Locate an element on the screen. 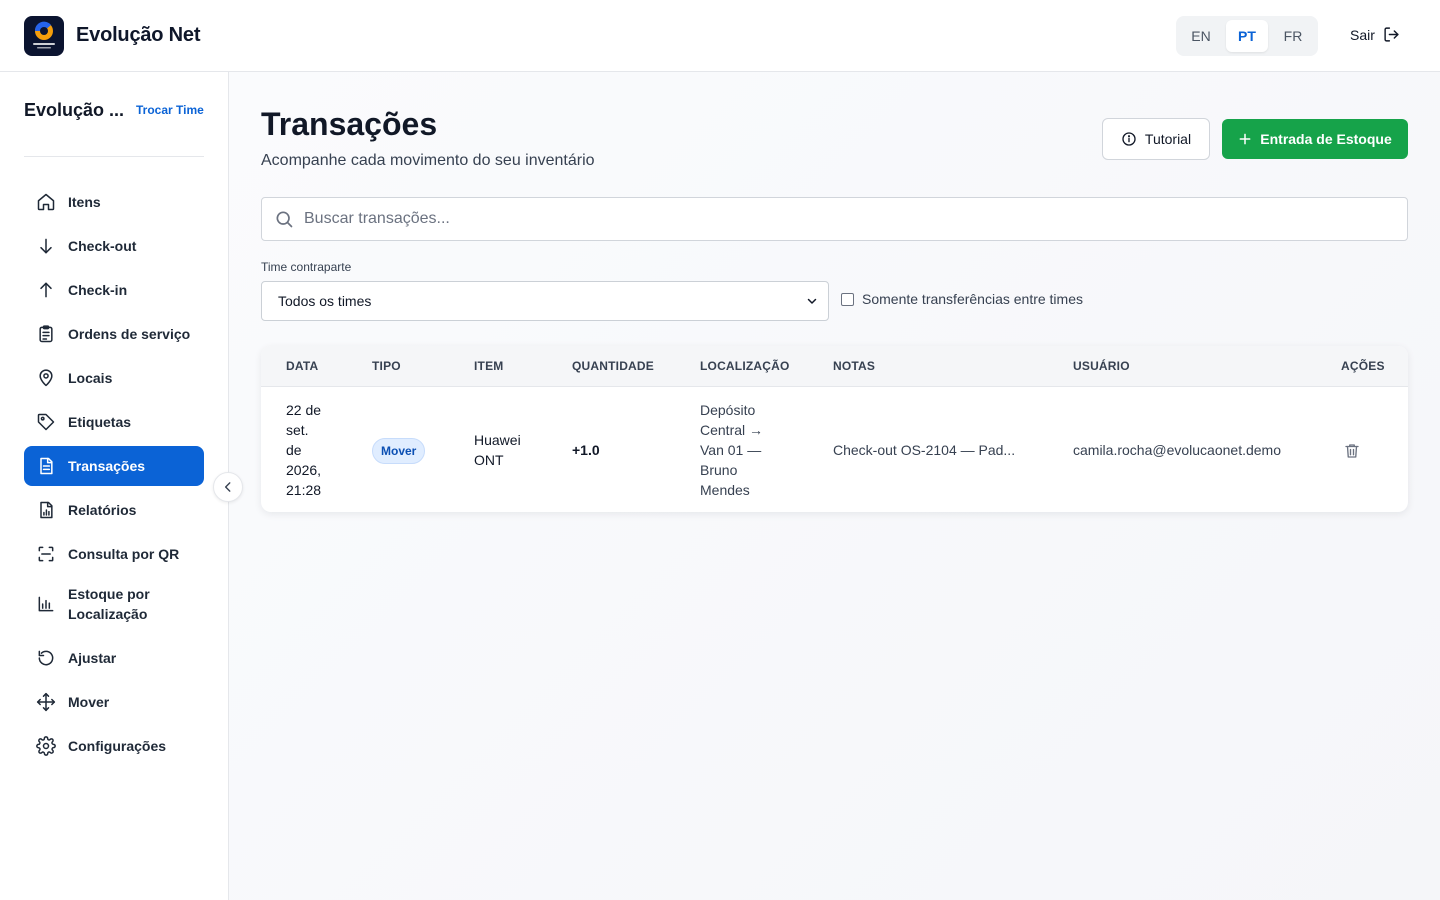 The width and height of the screenshot is (1440, 900). sidebar-item-itens: Itens is located at coordinates (114, 202).